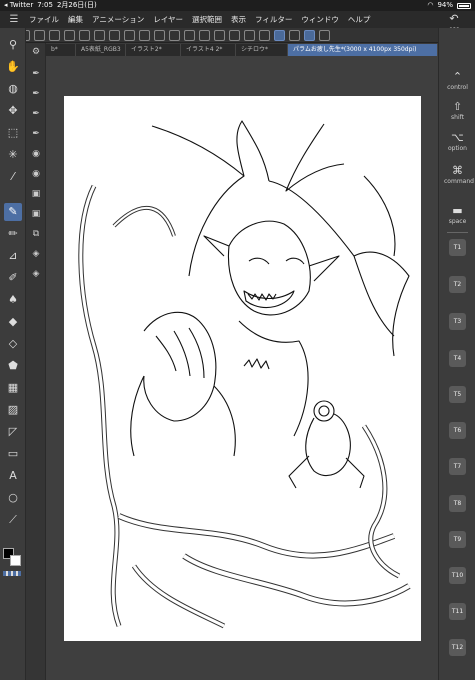 This screenshot has height=680, width=475. I want to click on eyedropper-icon: ⁄, so click(13, 177).